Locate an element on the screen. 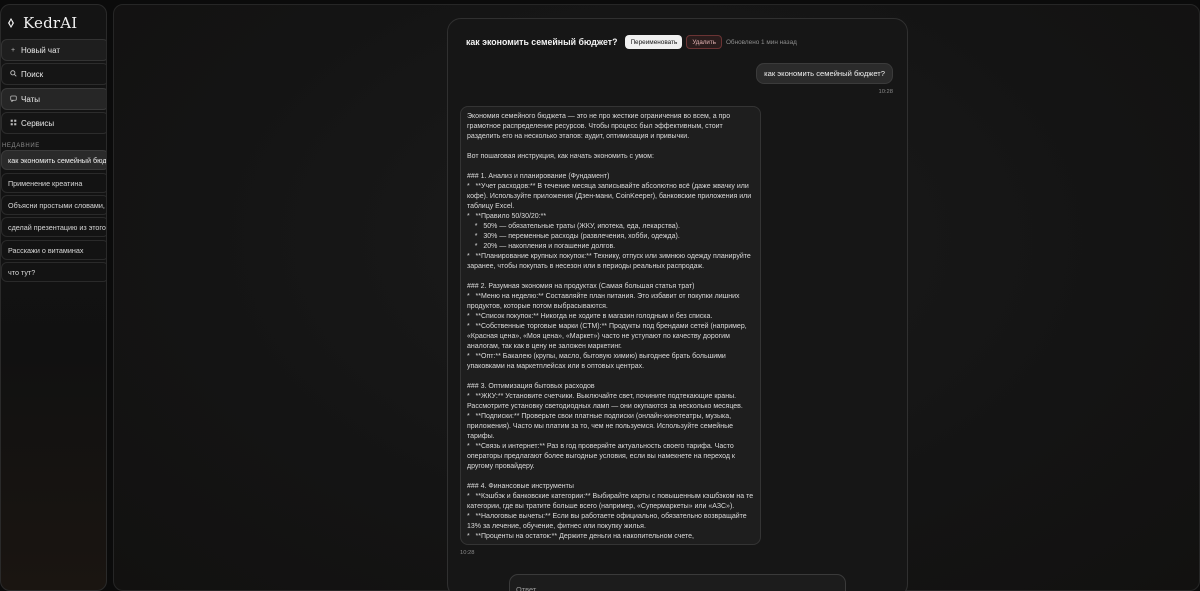 This screenshot has height=591, width=1200. recent-chat-item: Расскажи о витаминах is located at coordinates (53, 250).